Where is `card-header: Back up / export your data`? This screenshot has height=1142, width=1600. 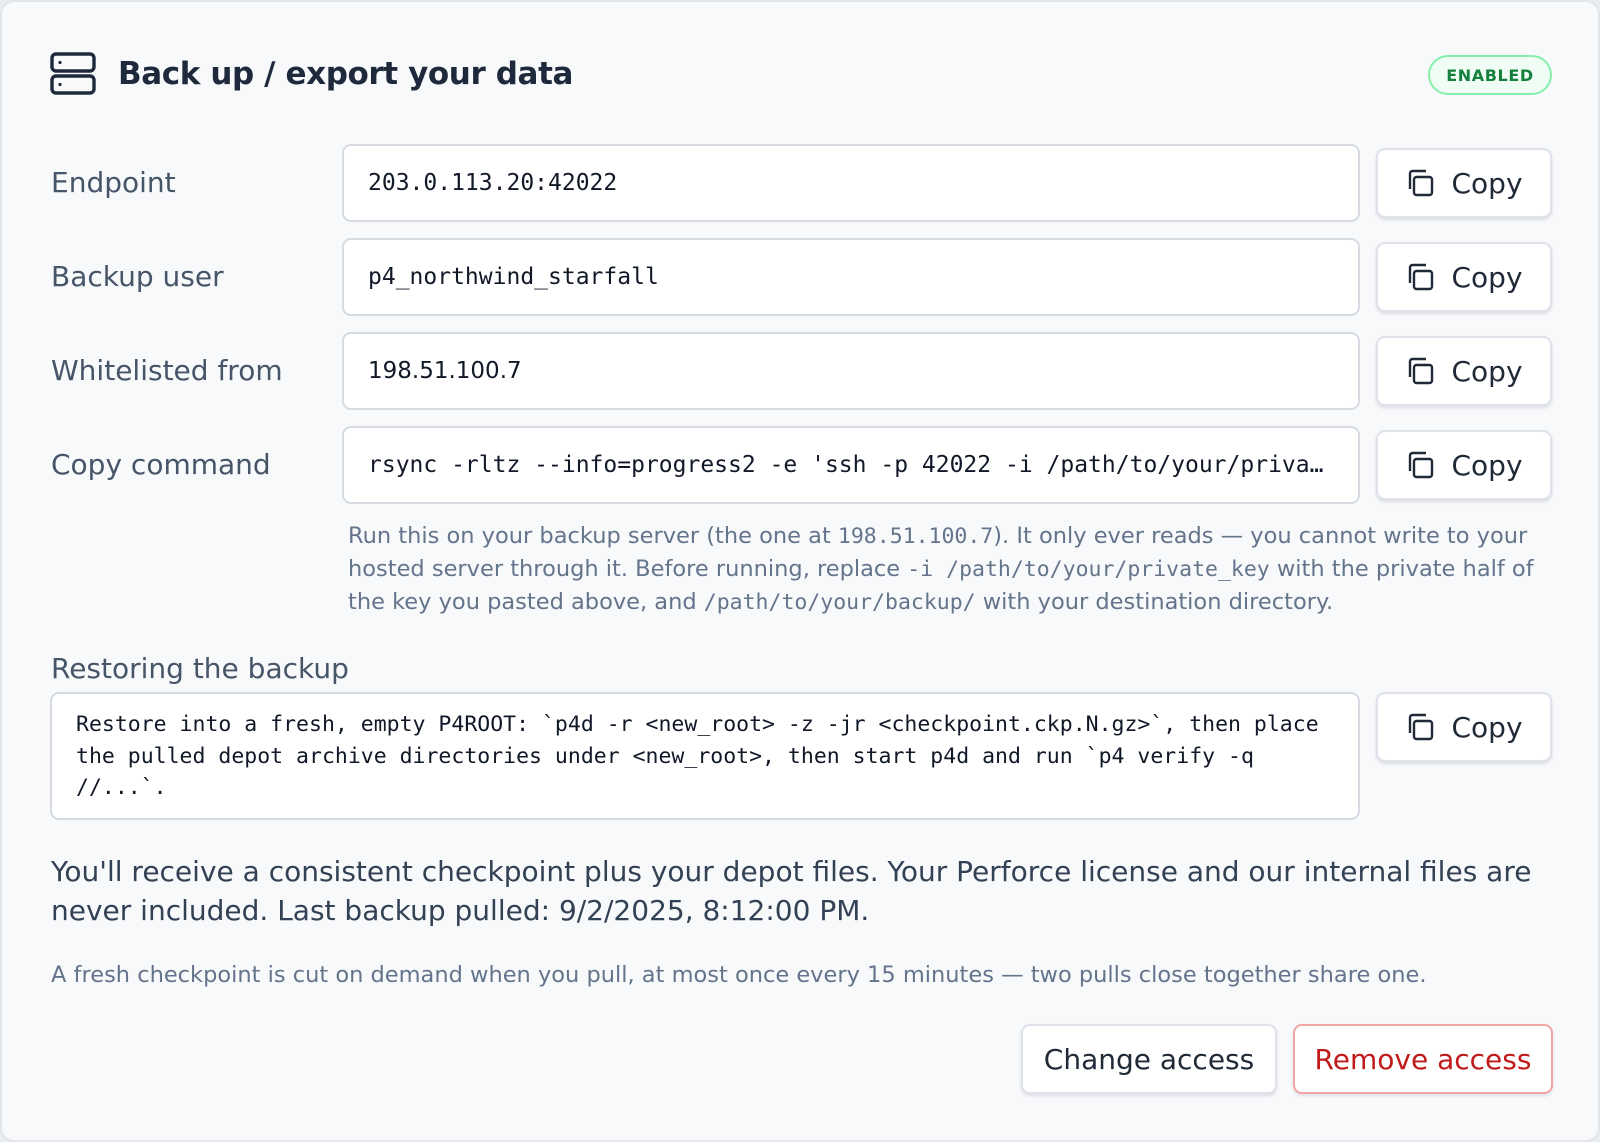 card-header: Back up / export your data is located at coordinates (311, 74).